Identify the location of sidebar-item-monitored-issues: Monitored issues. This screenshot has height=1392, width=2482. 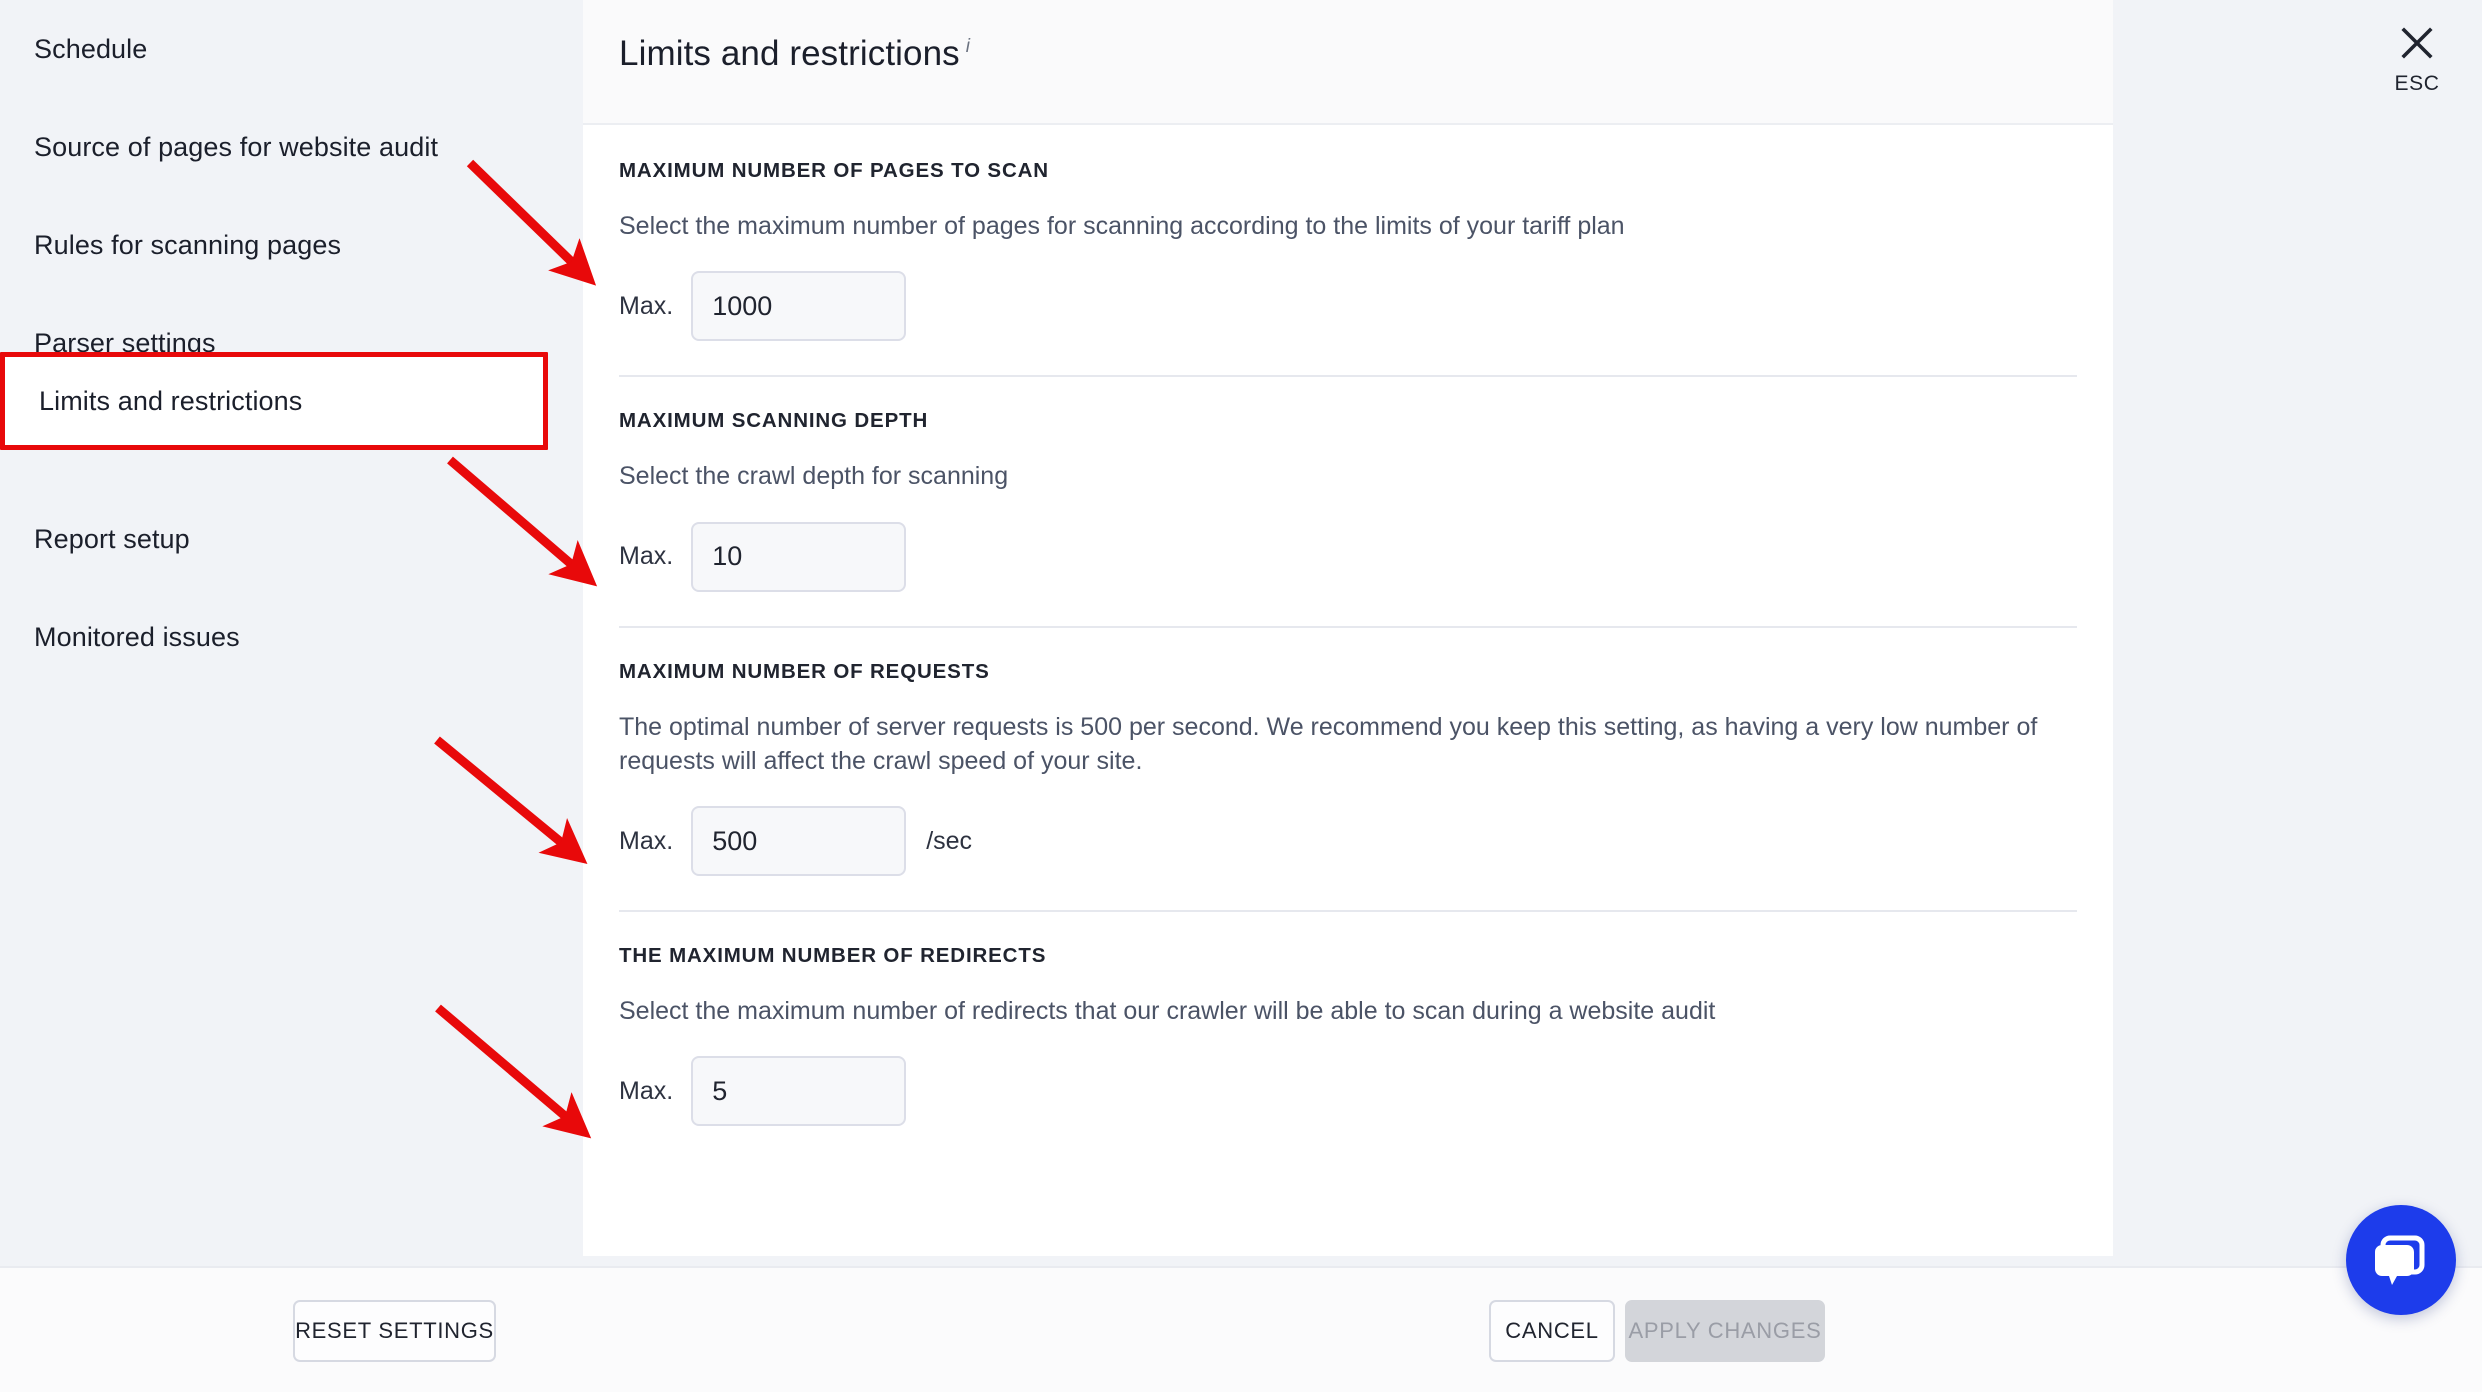
(274, 637).